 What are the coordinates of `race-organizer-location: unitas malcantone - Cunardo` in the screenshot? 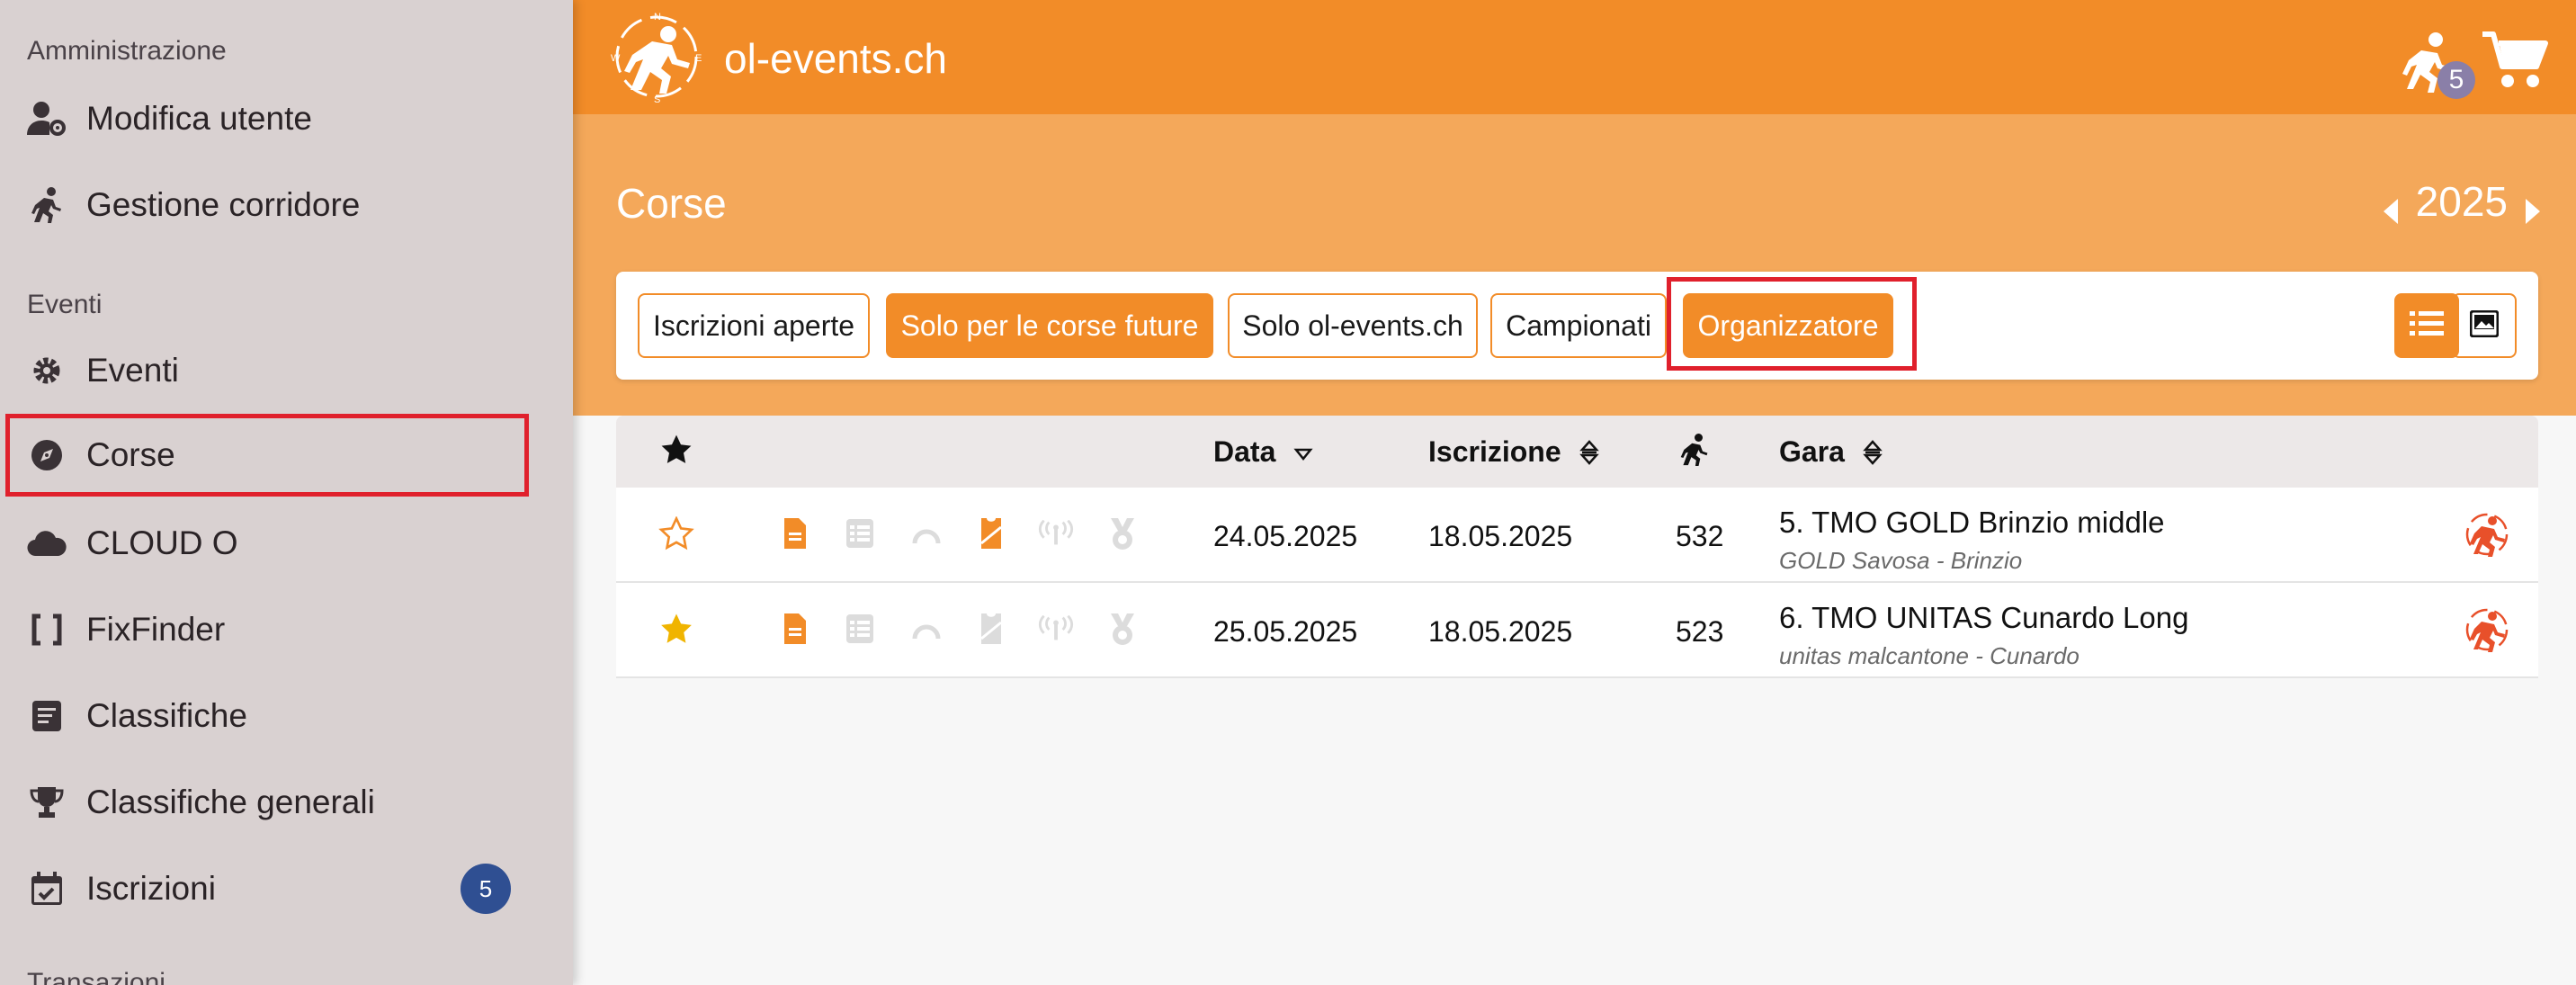 It's located at (1929, 655).